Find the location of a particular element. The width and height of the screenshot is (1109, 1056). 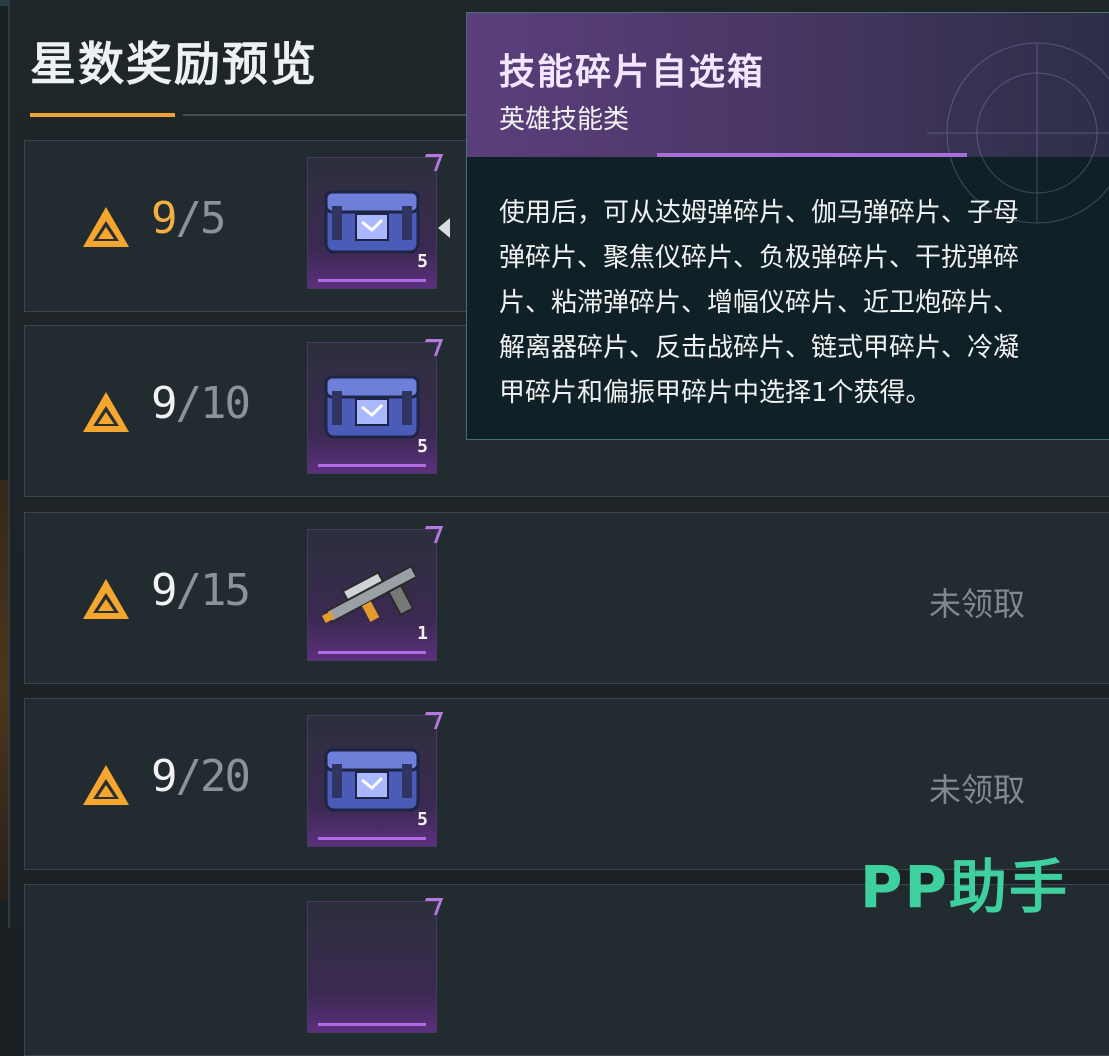

title-underline-accent is located at coordinates (102, 115).